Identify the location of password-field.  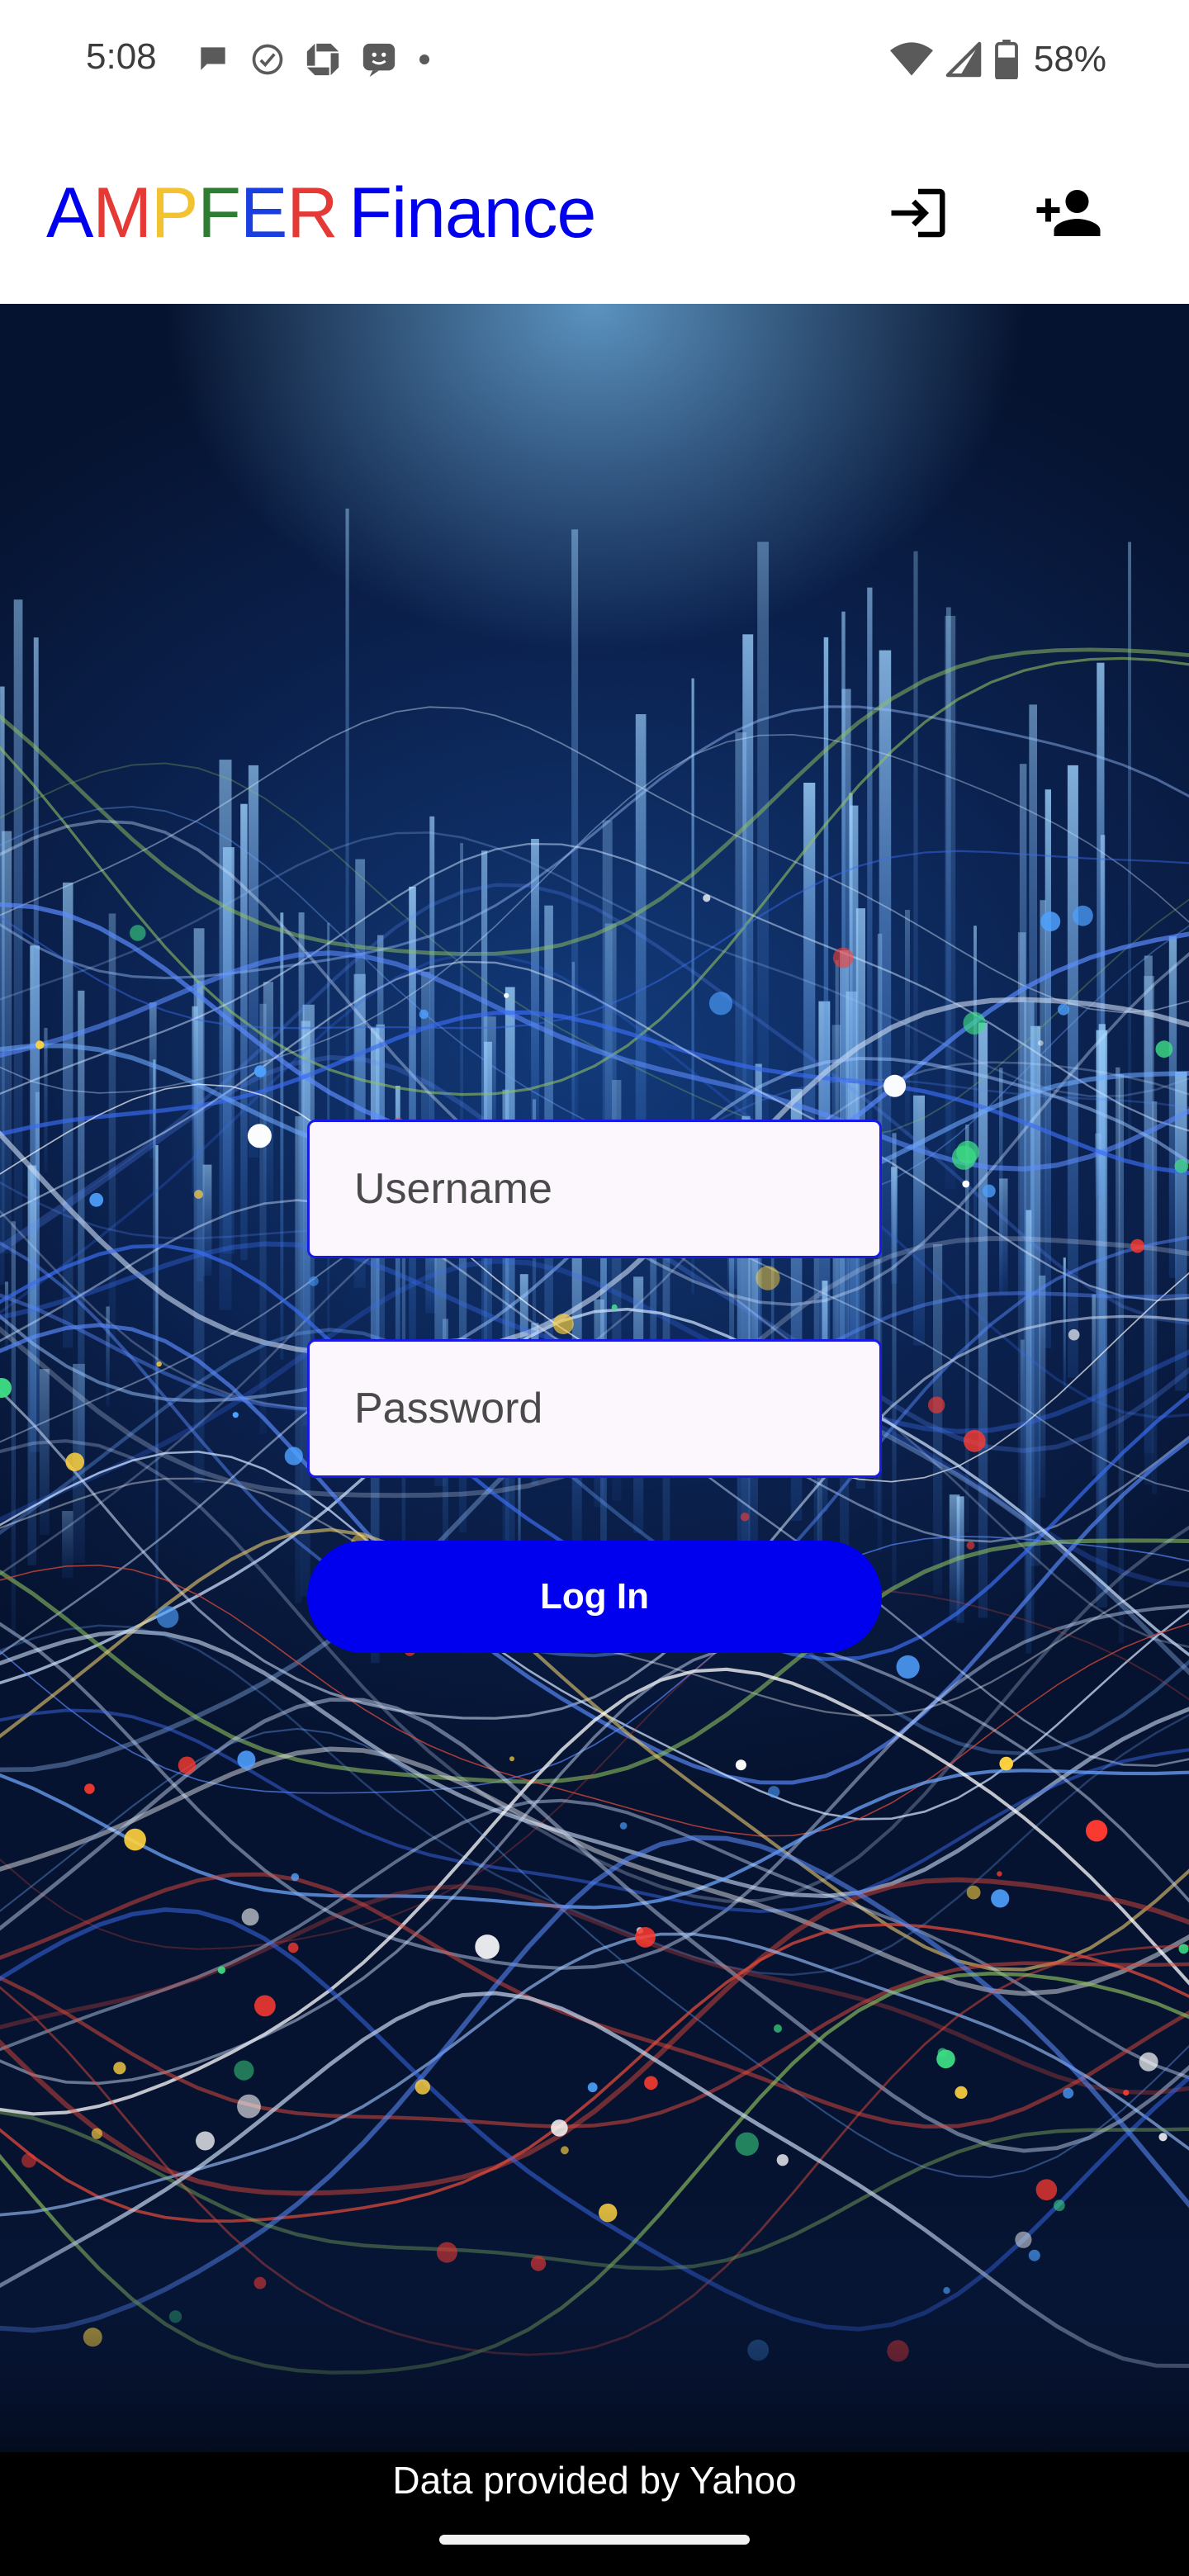
(594, 1408).